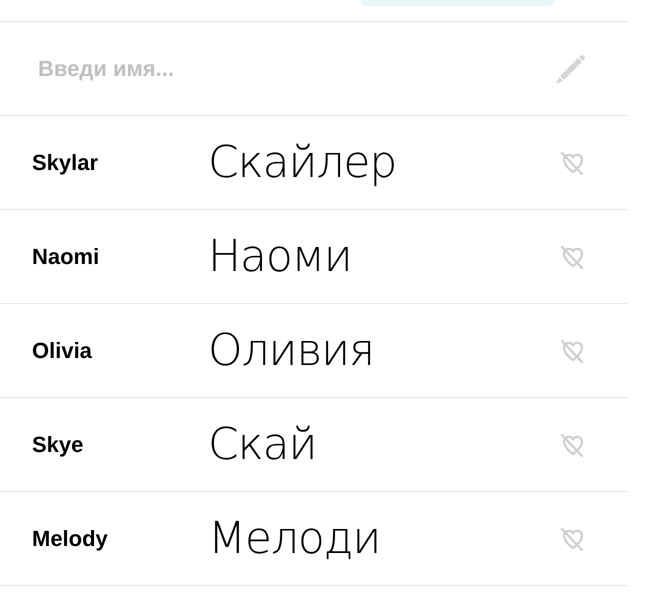  I want to click on russian-name: Скайлер, so click(303, 162).